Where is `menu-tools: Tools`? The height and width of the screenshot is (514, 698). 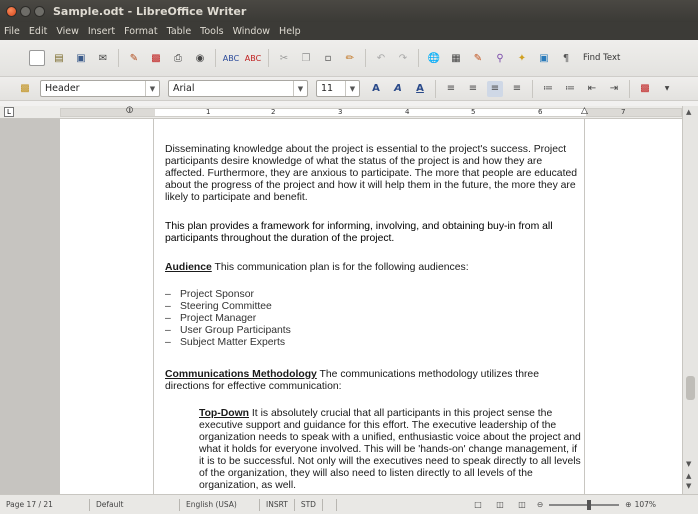 menu-tools: Tools is located at coordinates (211, 31).